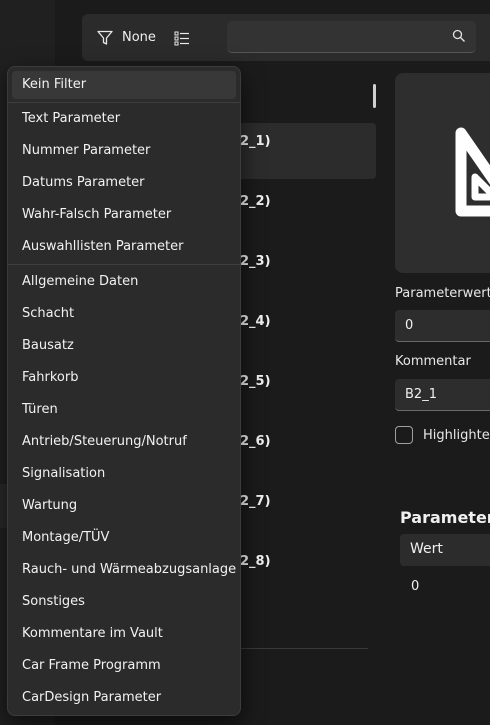 This screenshot has width=490, height=725. I want to click on menu-item-antrieb-steuerung-notruf: Antrieb/Steuerung/Notruf, so click(124, 442).